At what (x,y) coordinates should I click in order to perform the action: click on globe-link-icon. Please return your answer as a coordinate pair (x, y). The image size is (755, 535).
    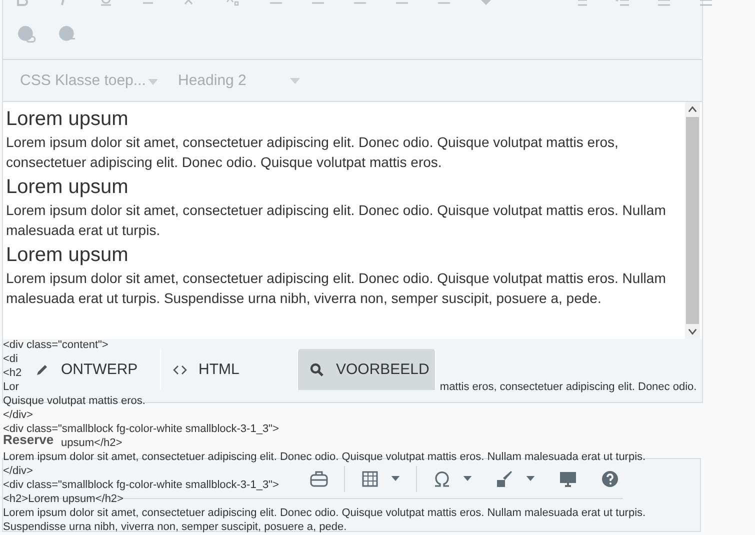
    Looking at the image, I should click on (26, 34).